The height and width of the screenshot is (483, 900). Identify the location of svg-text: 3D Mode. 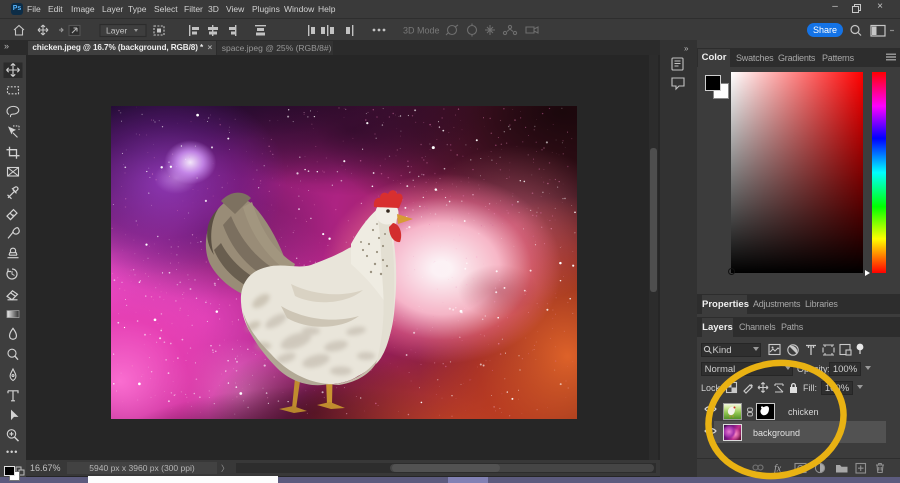
(421, 31).